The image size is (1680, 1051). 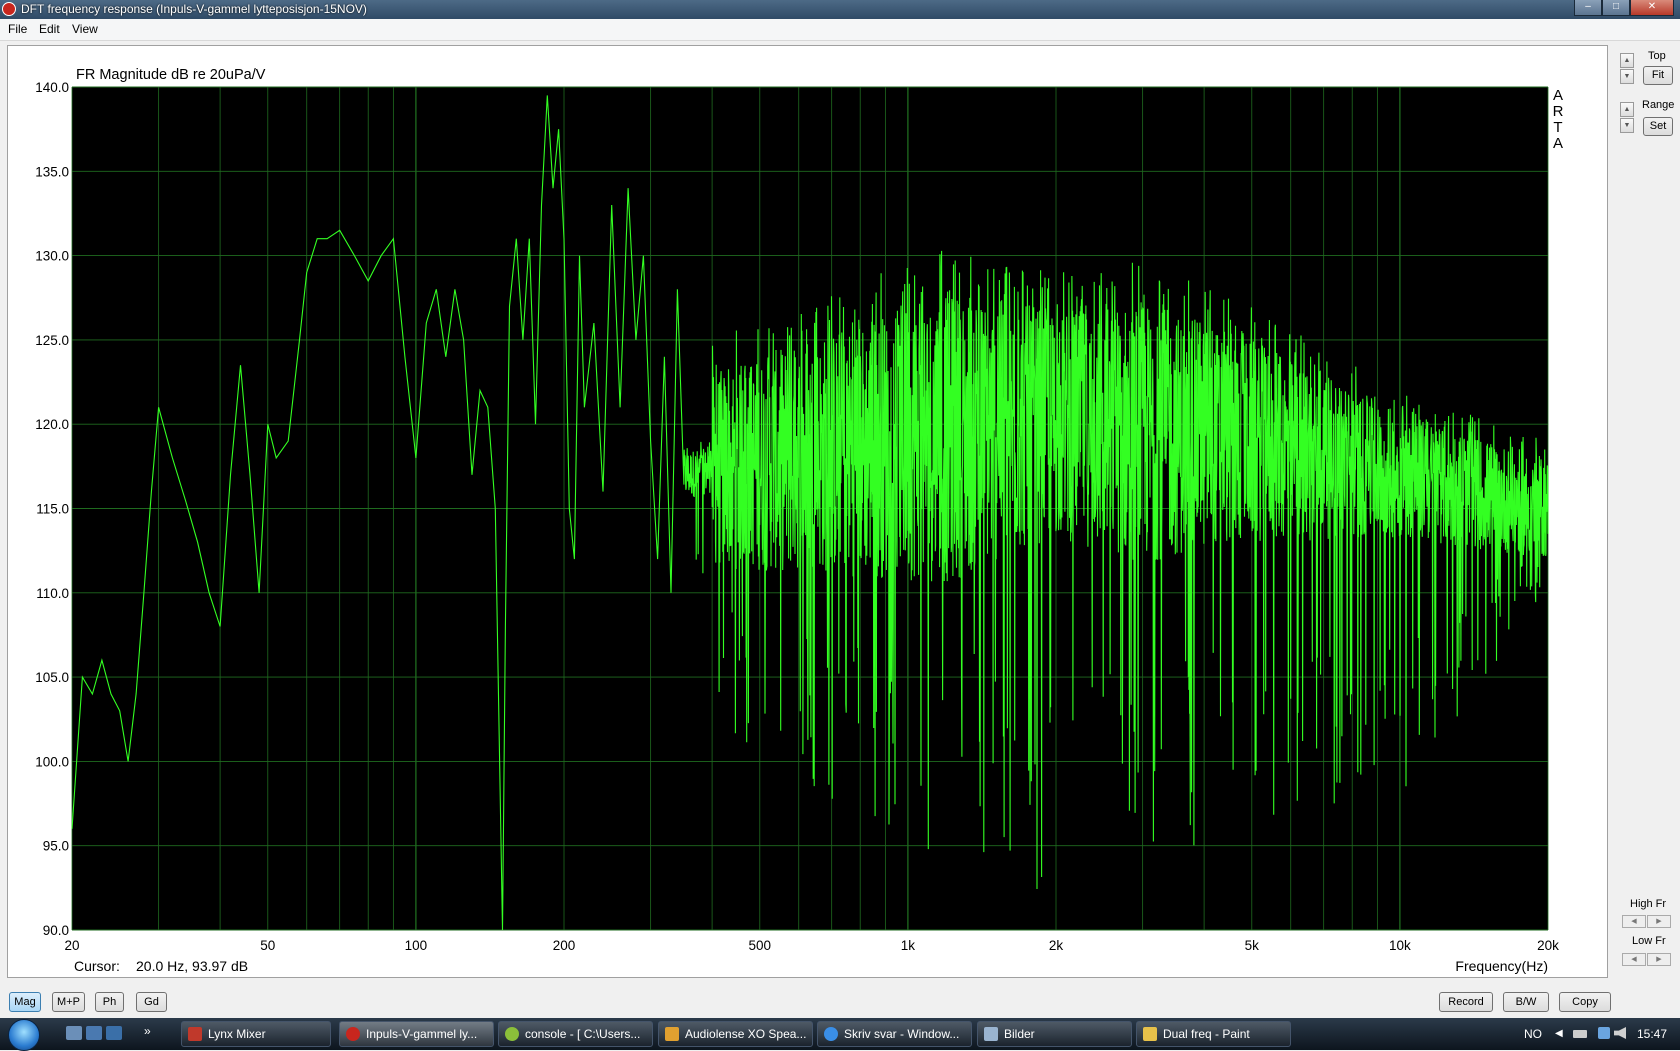 I want to click on maximize-button: □, so click(x=1616, y=8).